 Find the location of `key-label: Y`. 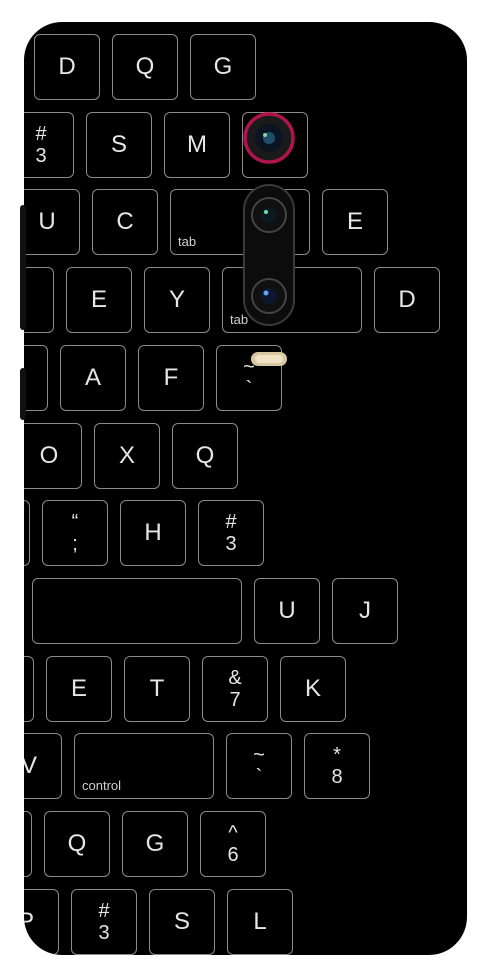

key-label: Y is located at coordinates (176, 300).